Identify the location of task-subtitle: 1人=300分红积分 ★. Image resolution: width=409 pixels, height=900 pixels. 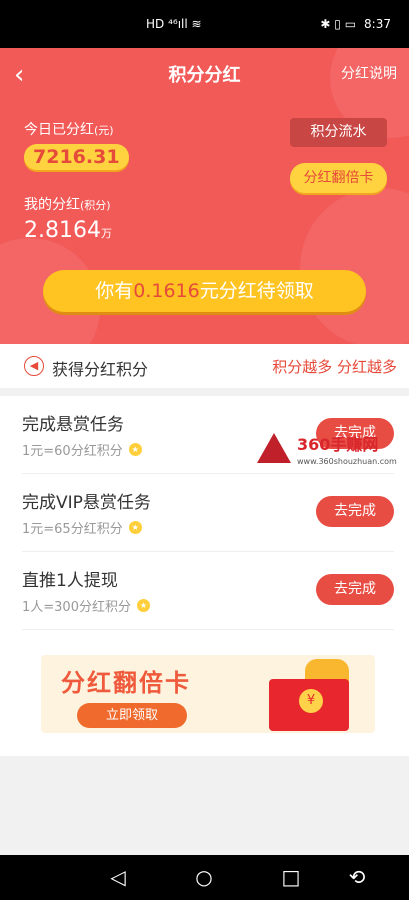
(86, 605).